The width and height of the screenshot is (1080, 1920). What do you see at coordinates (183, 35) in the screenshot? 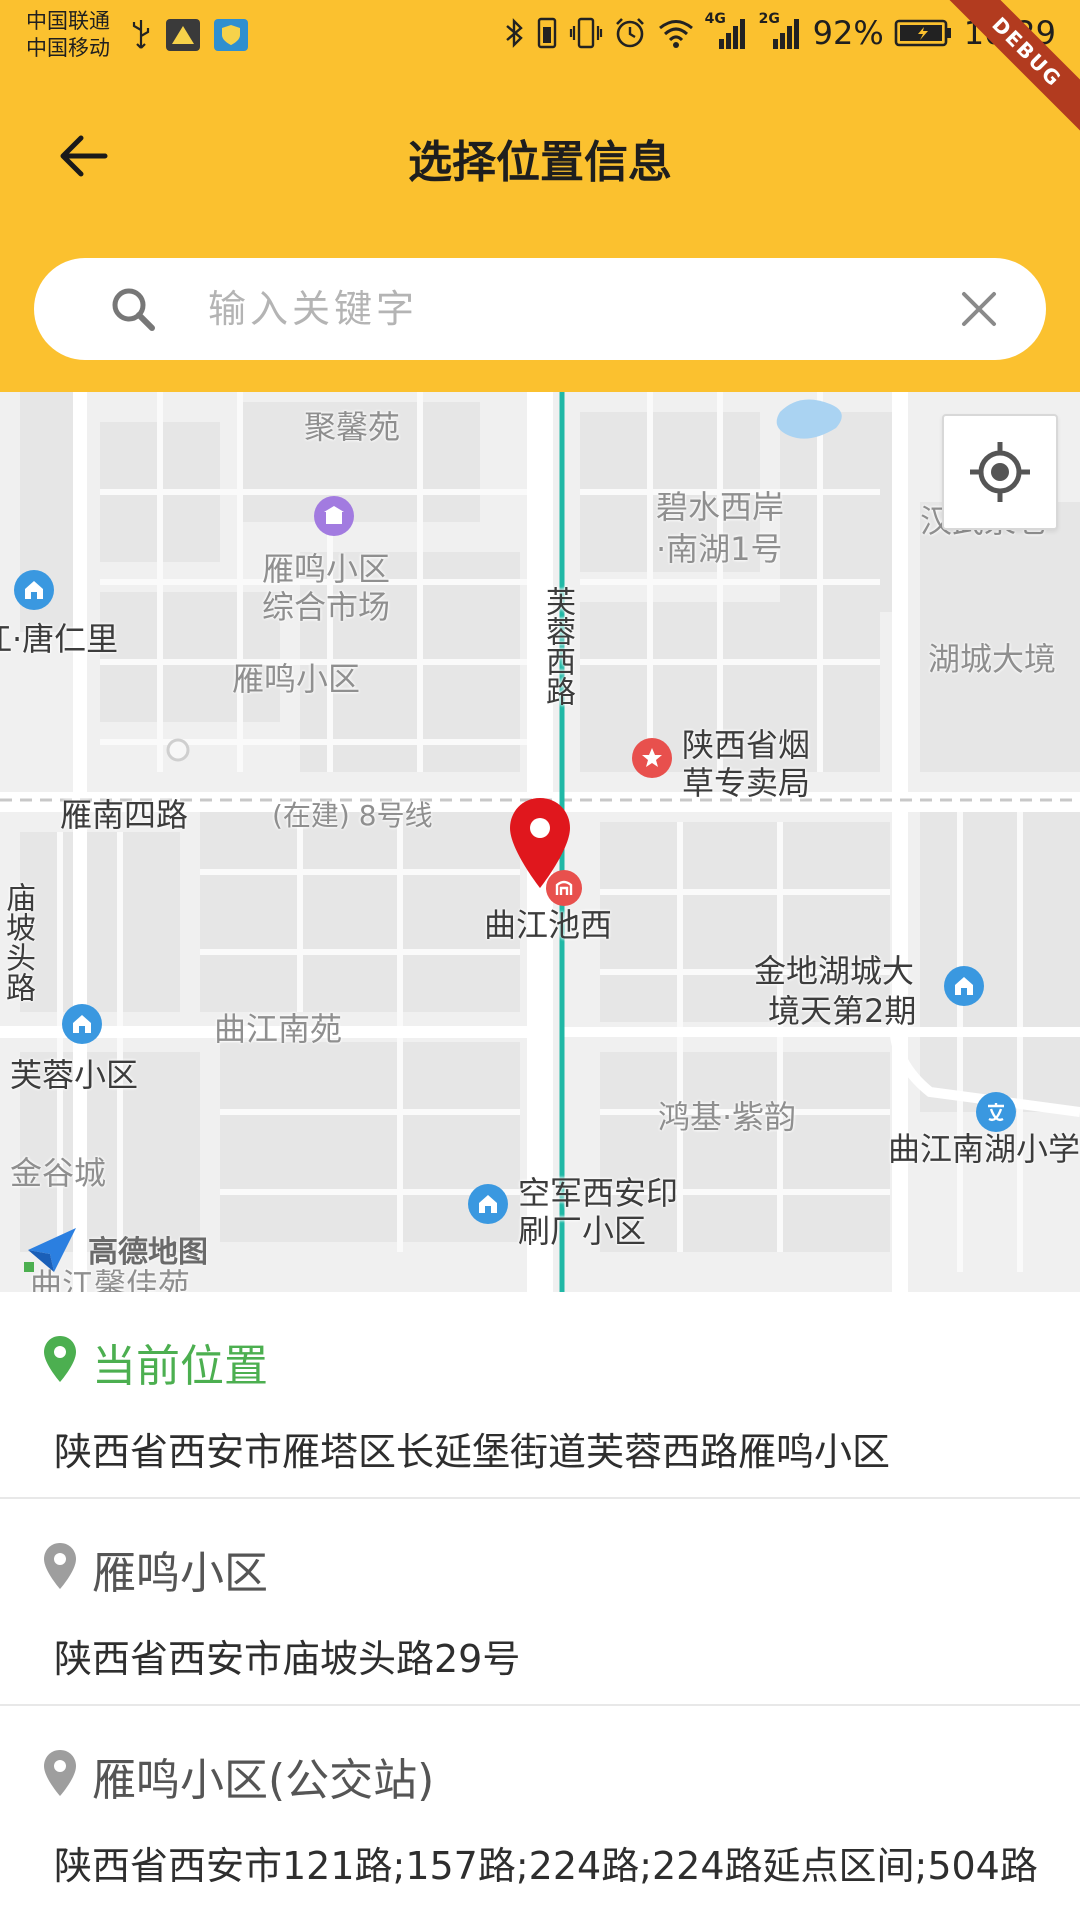
I see `app-notification-icon` at bounding box center [183, 35].